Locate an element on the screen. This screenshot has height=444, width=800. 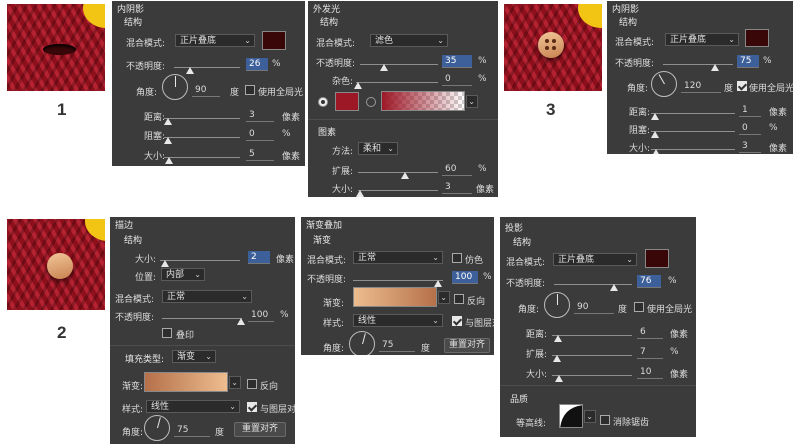
distance-input: 3 is located at coordinates (260, 115).